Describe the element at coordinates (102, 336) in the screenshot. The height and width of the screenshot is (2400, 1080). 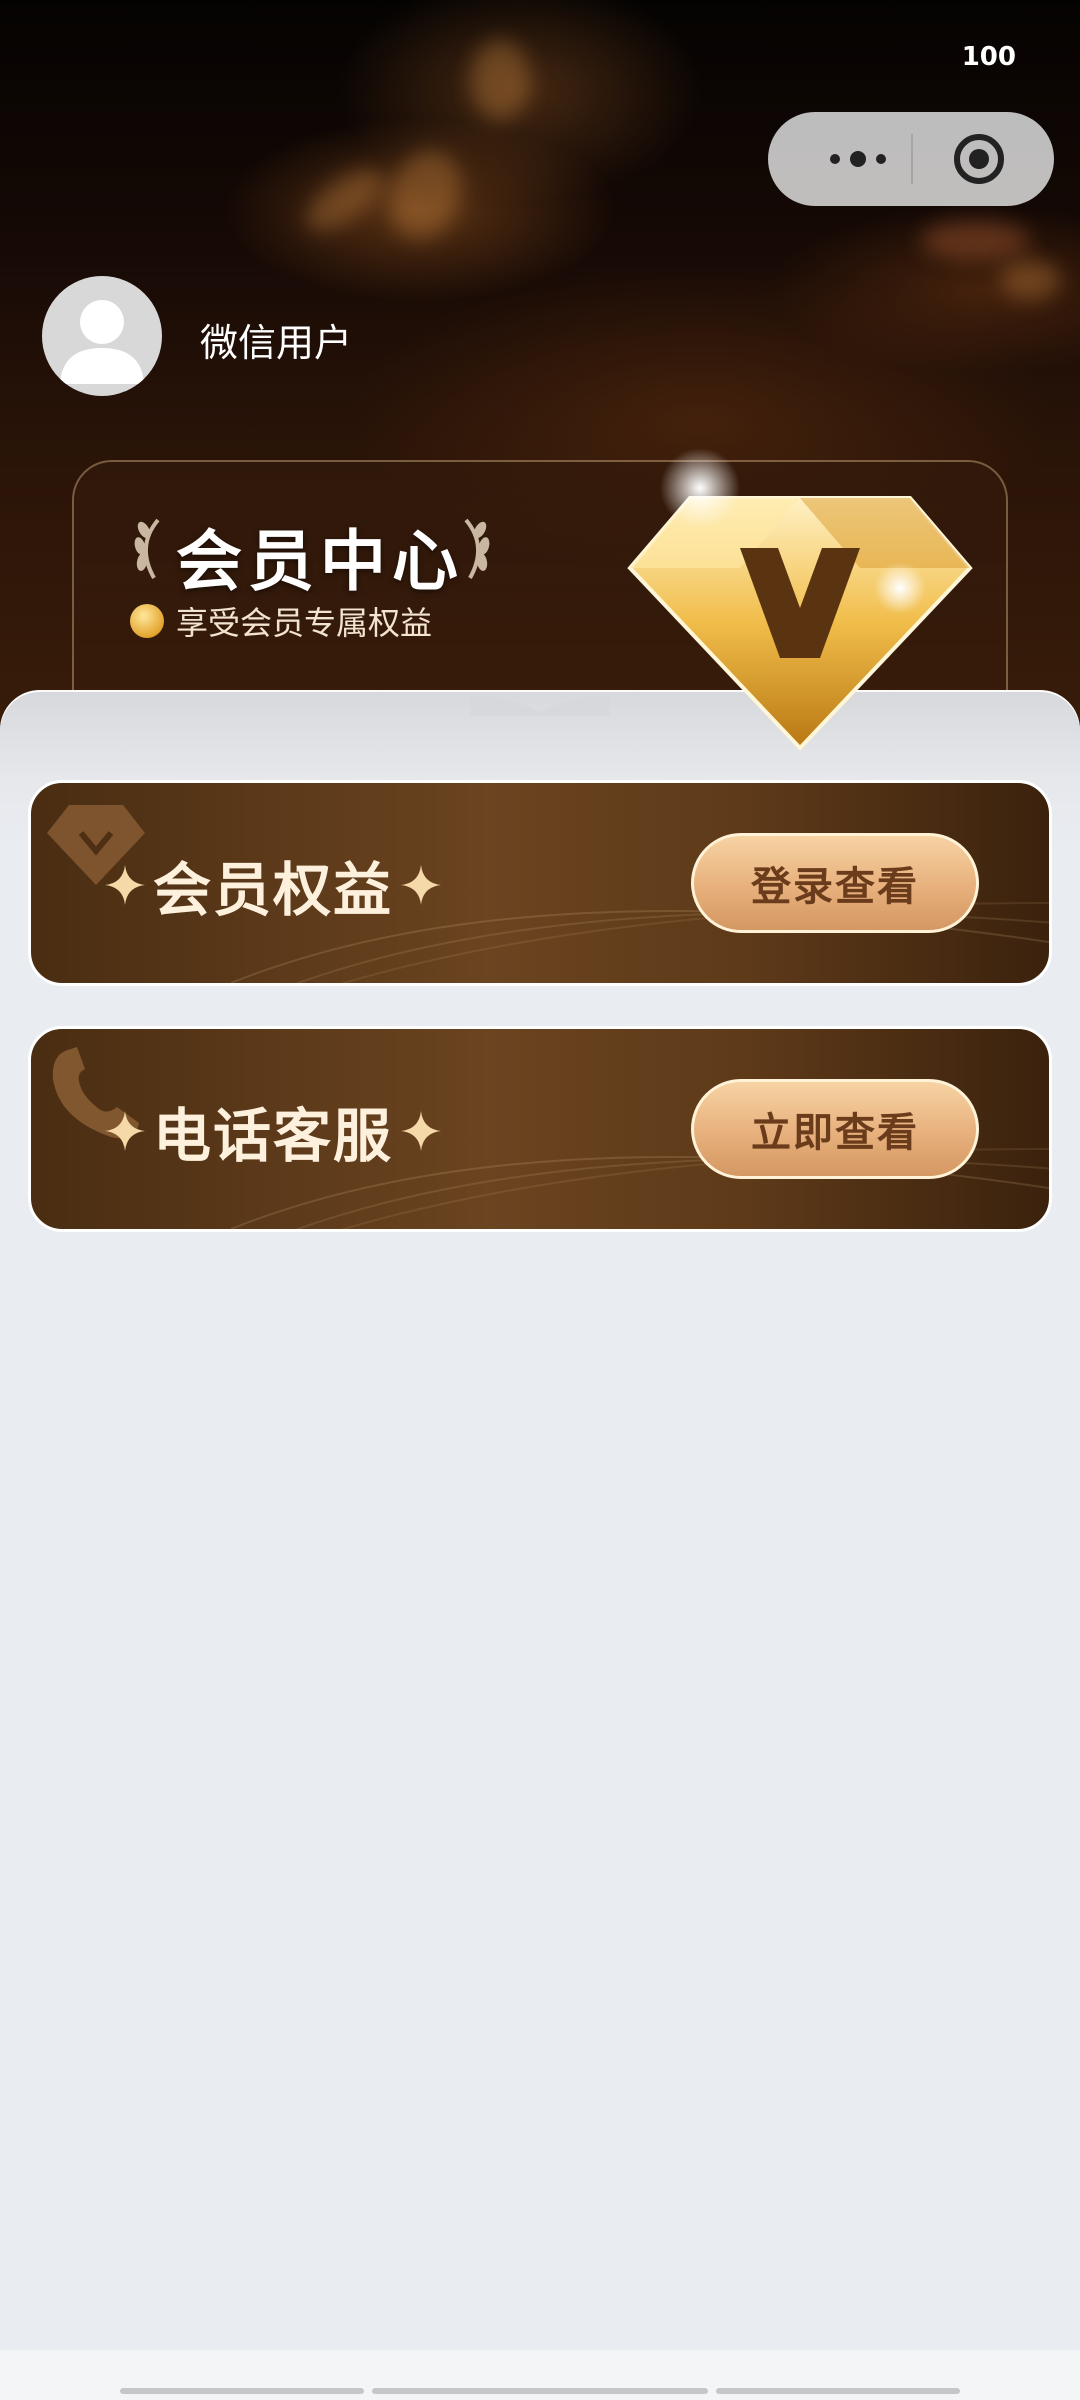
I see `default-avatar-icon` at that location.